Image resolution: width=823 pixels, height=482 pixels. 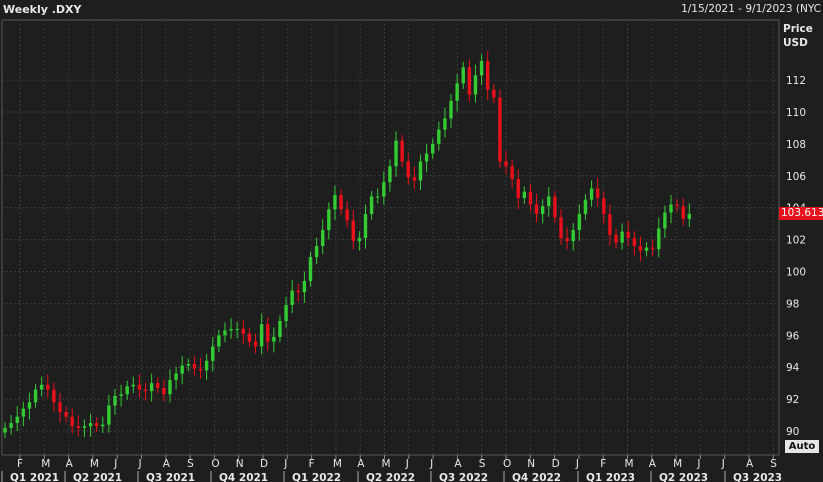 I want to click on y-tick-label: 110, so click(x=796, y=113).